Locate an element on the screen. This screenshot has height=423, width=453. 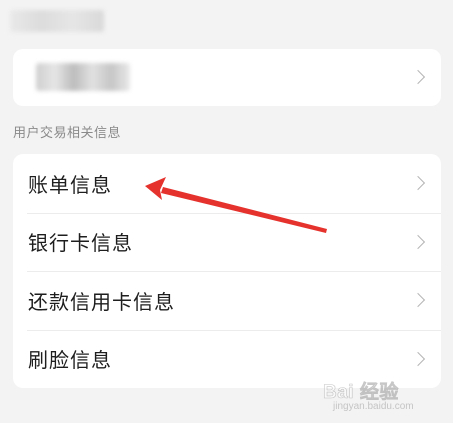
watermark: Bai 经验 jingyan.baidu.com is located at coordinates (377, 397).